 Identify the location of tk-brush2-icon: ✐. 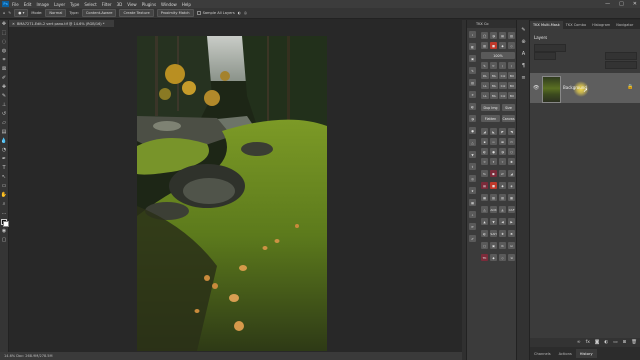
(472, 238).